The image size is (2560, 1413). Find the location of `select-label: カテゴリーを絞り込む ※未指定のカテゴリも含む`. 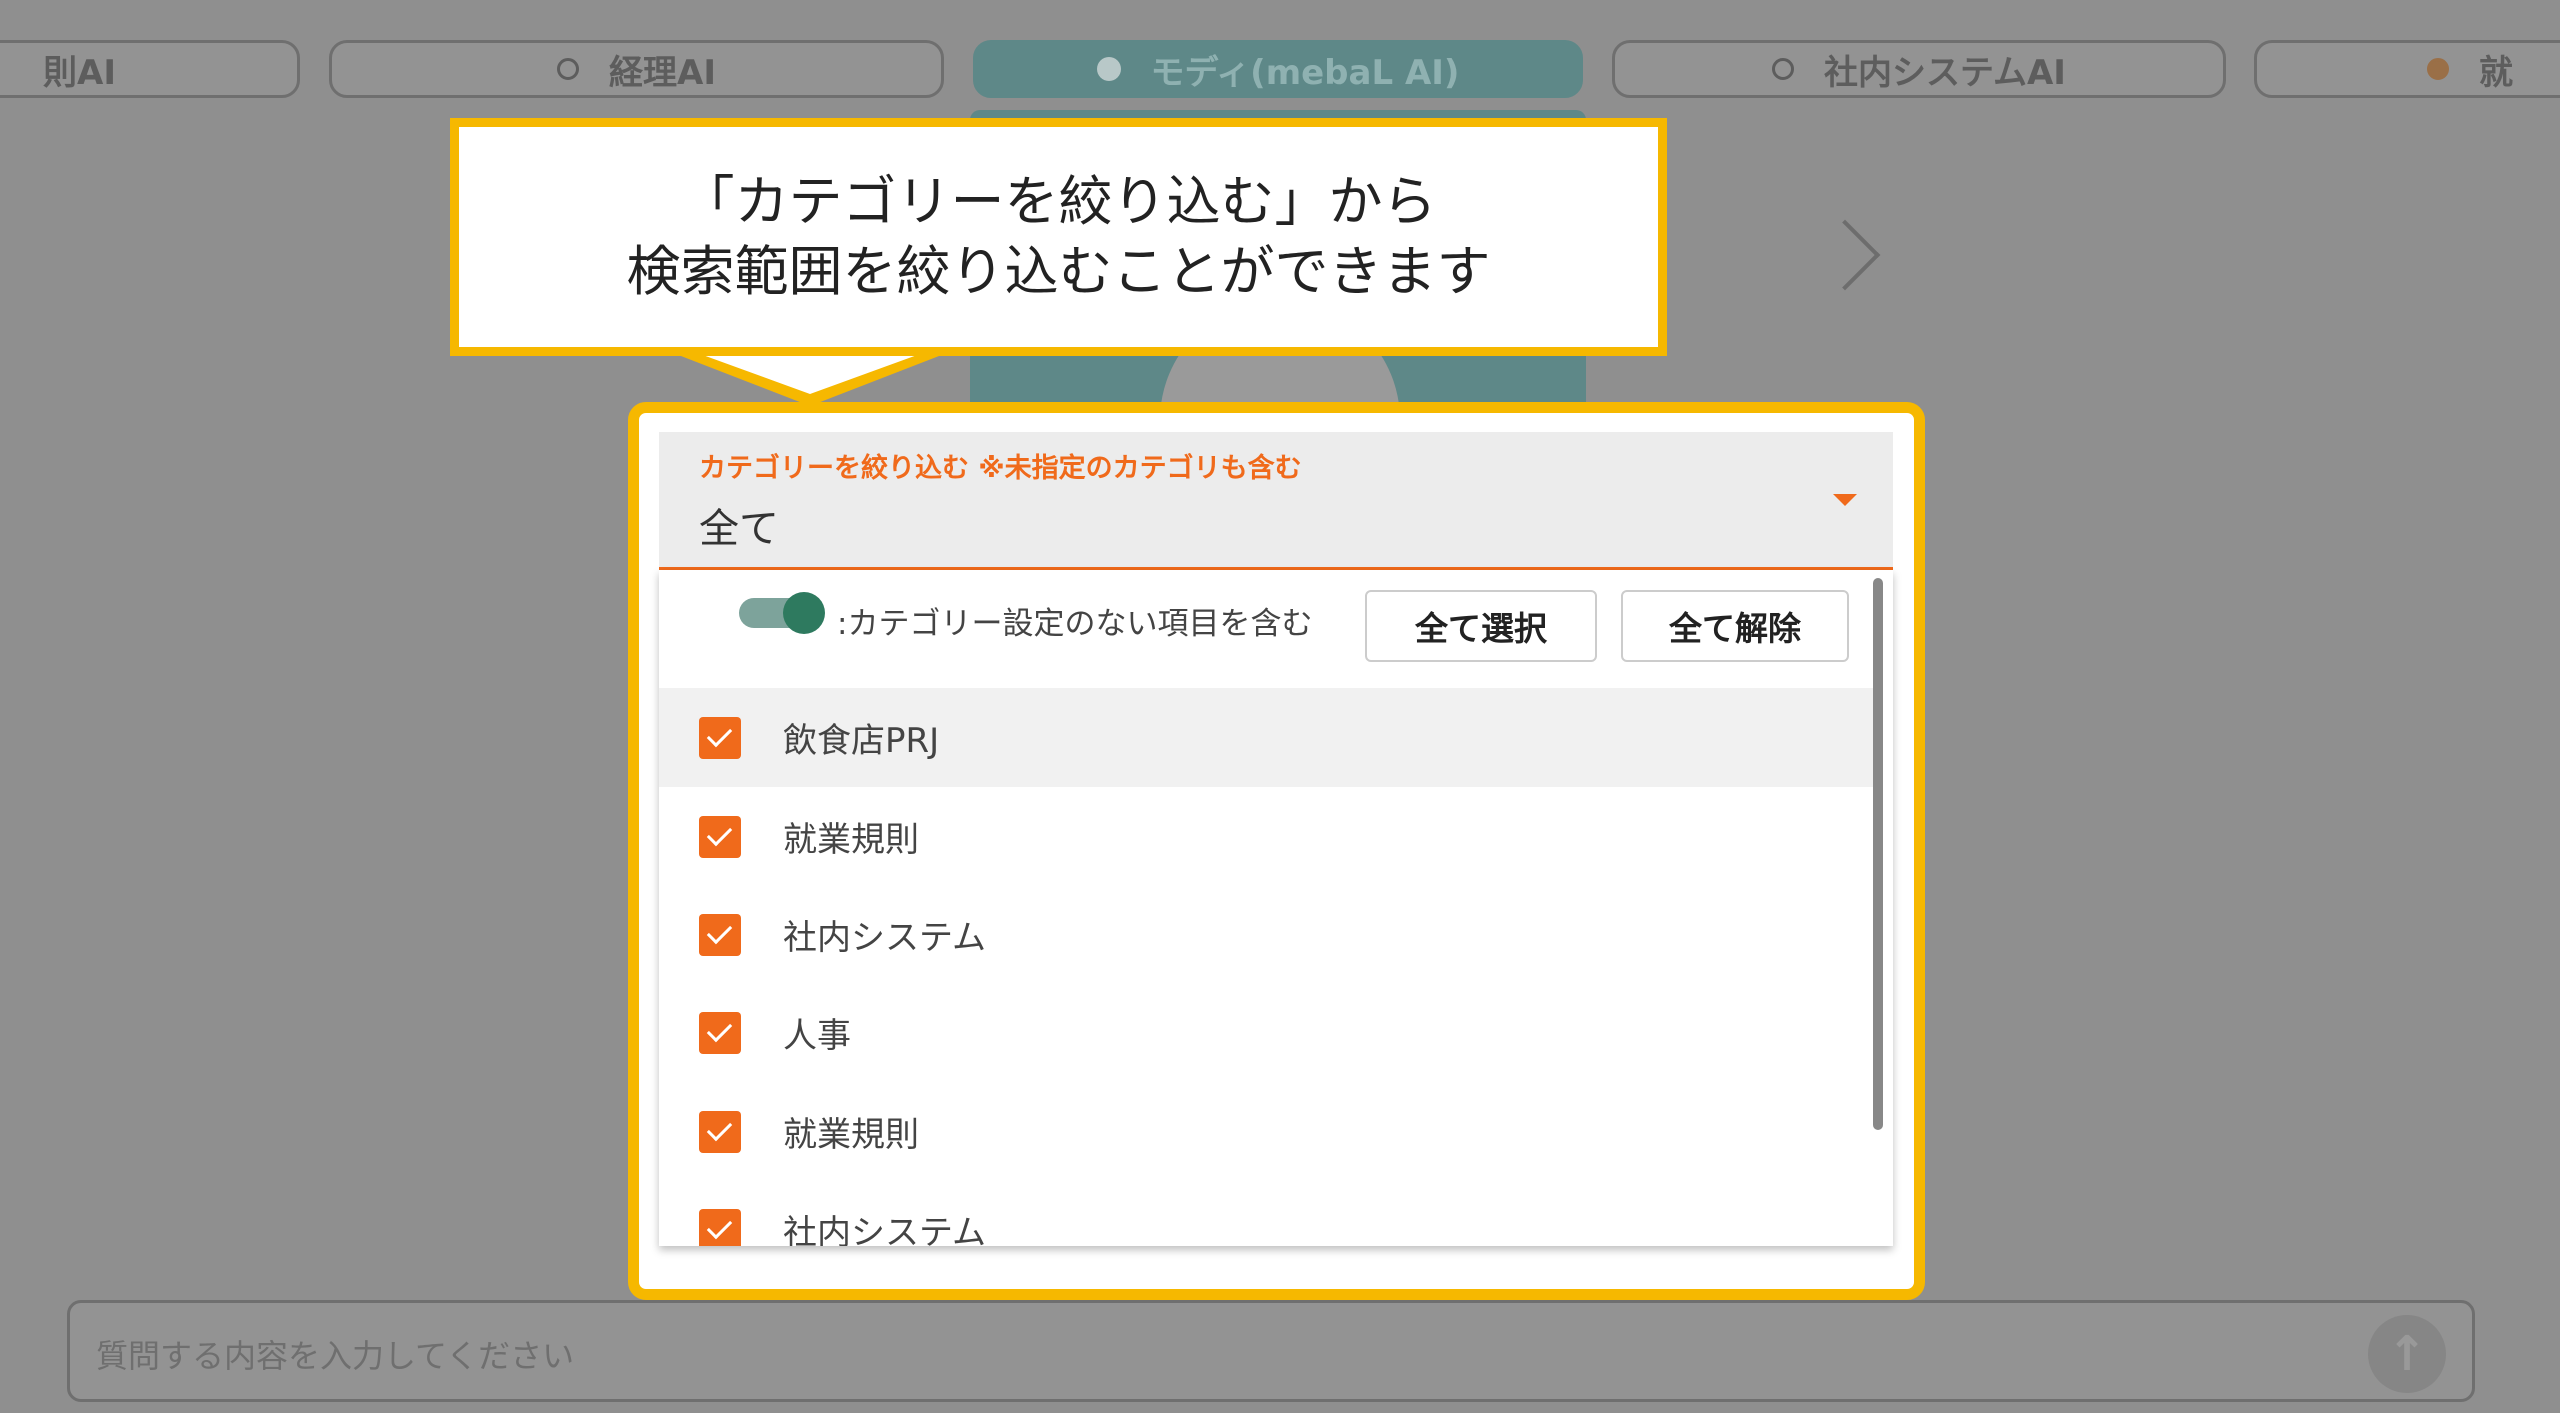

select-label: カテゴリーを絞り込む ※未指定のカテゴリも含む is located at coordinates (1000, 468).